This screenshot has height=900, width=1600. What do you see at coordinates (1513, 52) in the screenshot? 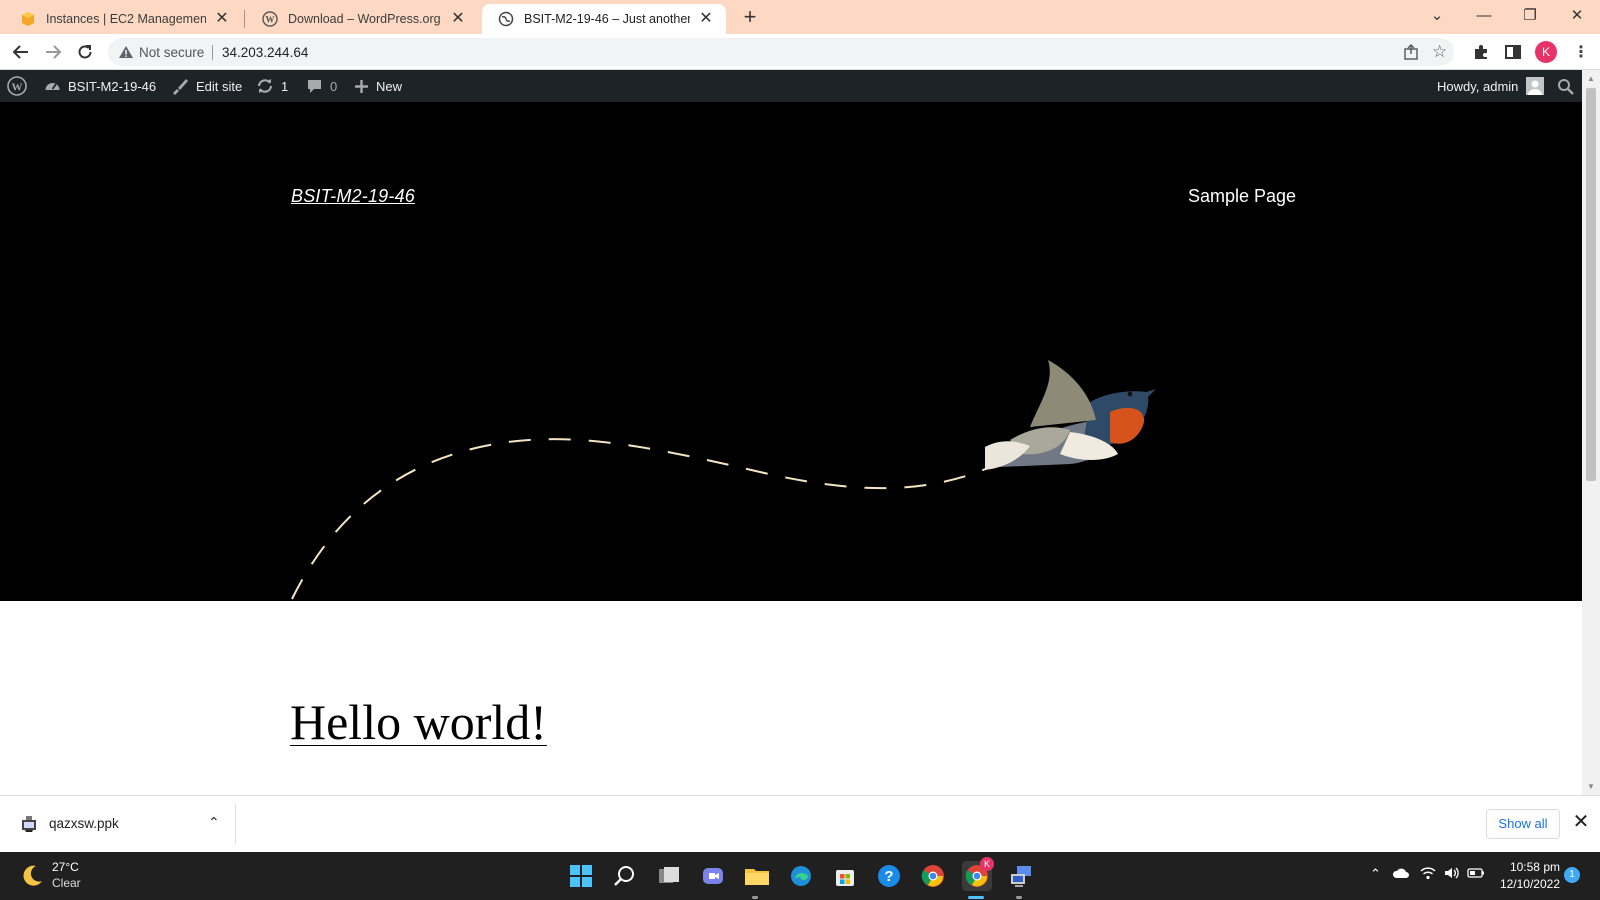
I see `side-panel-icon` at bounding box center [1513, 52].